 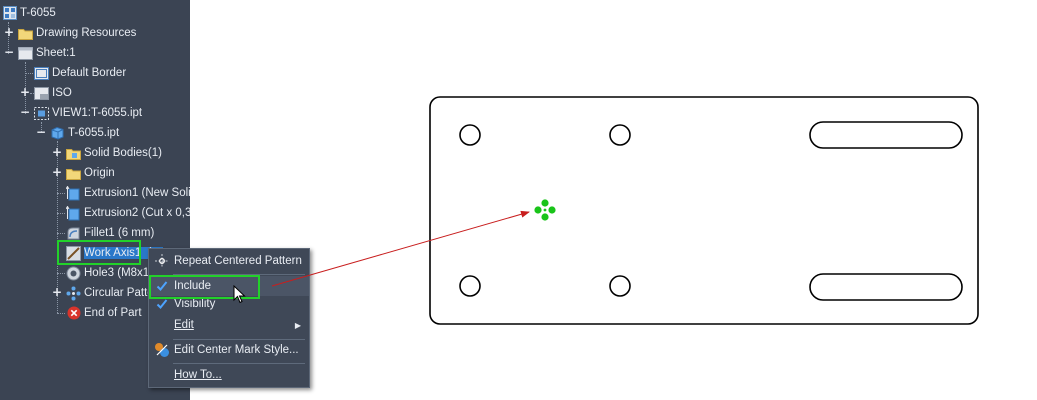 I want to click on annotation-arrow, so click(x=400, y=248).